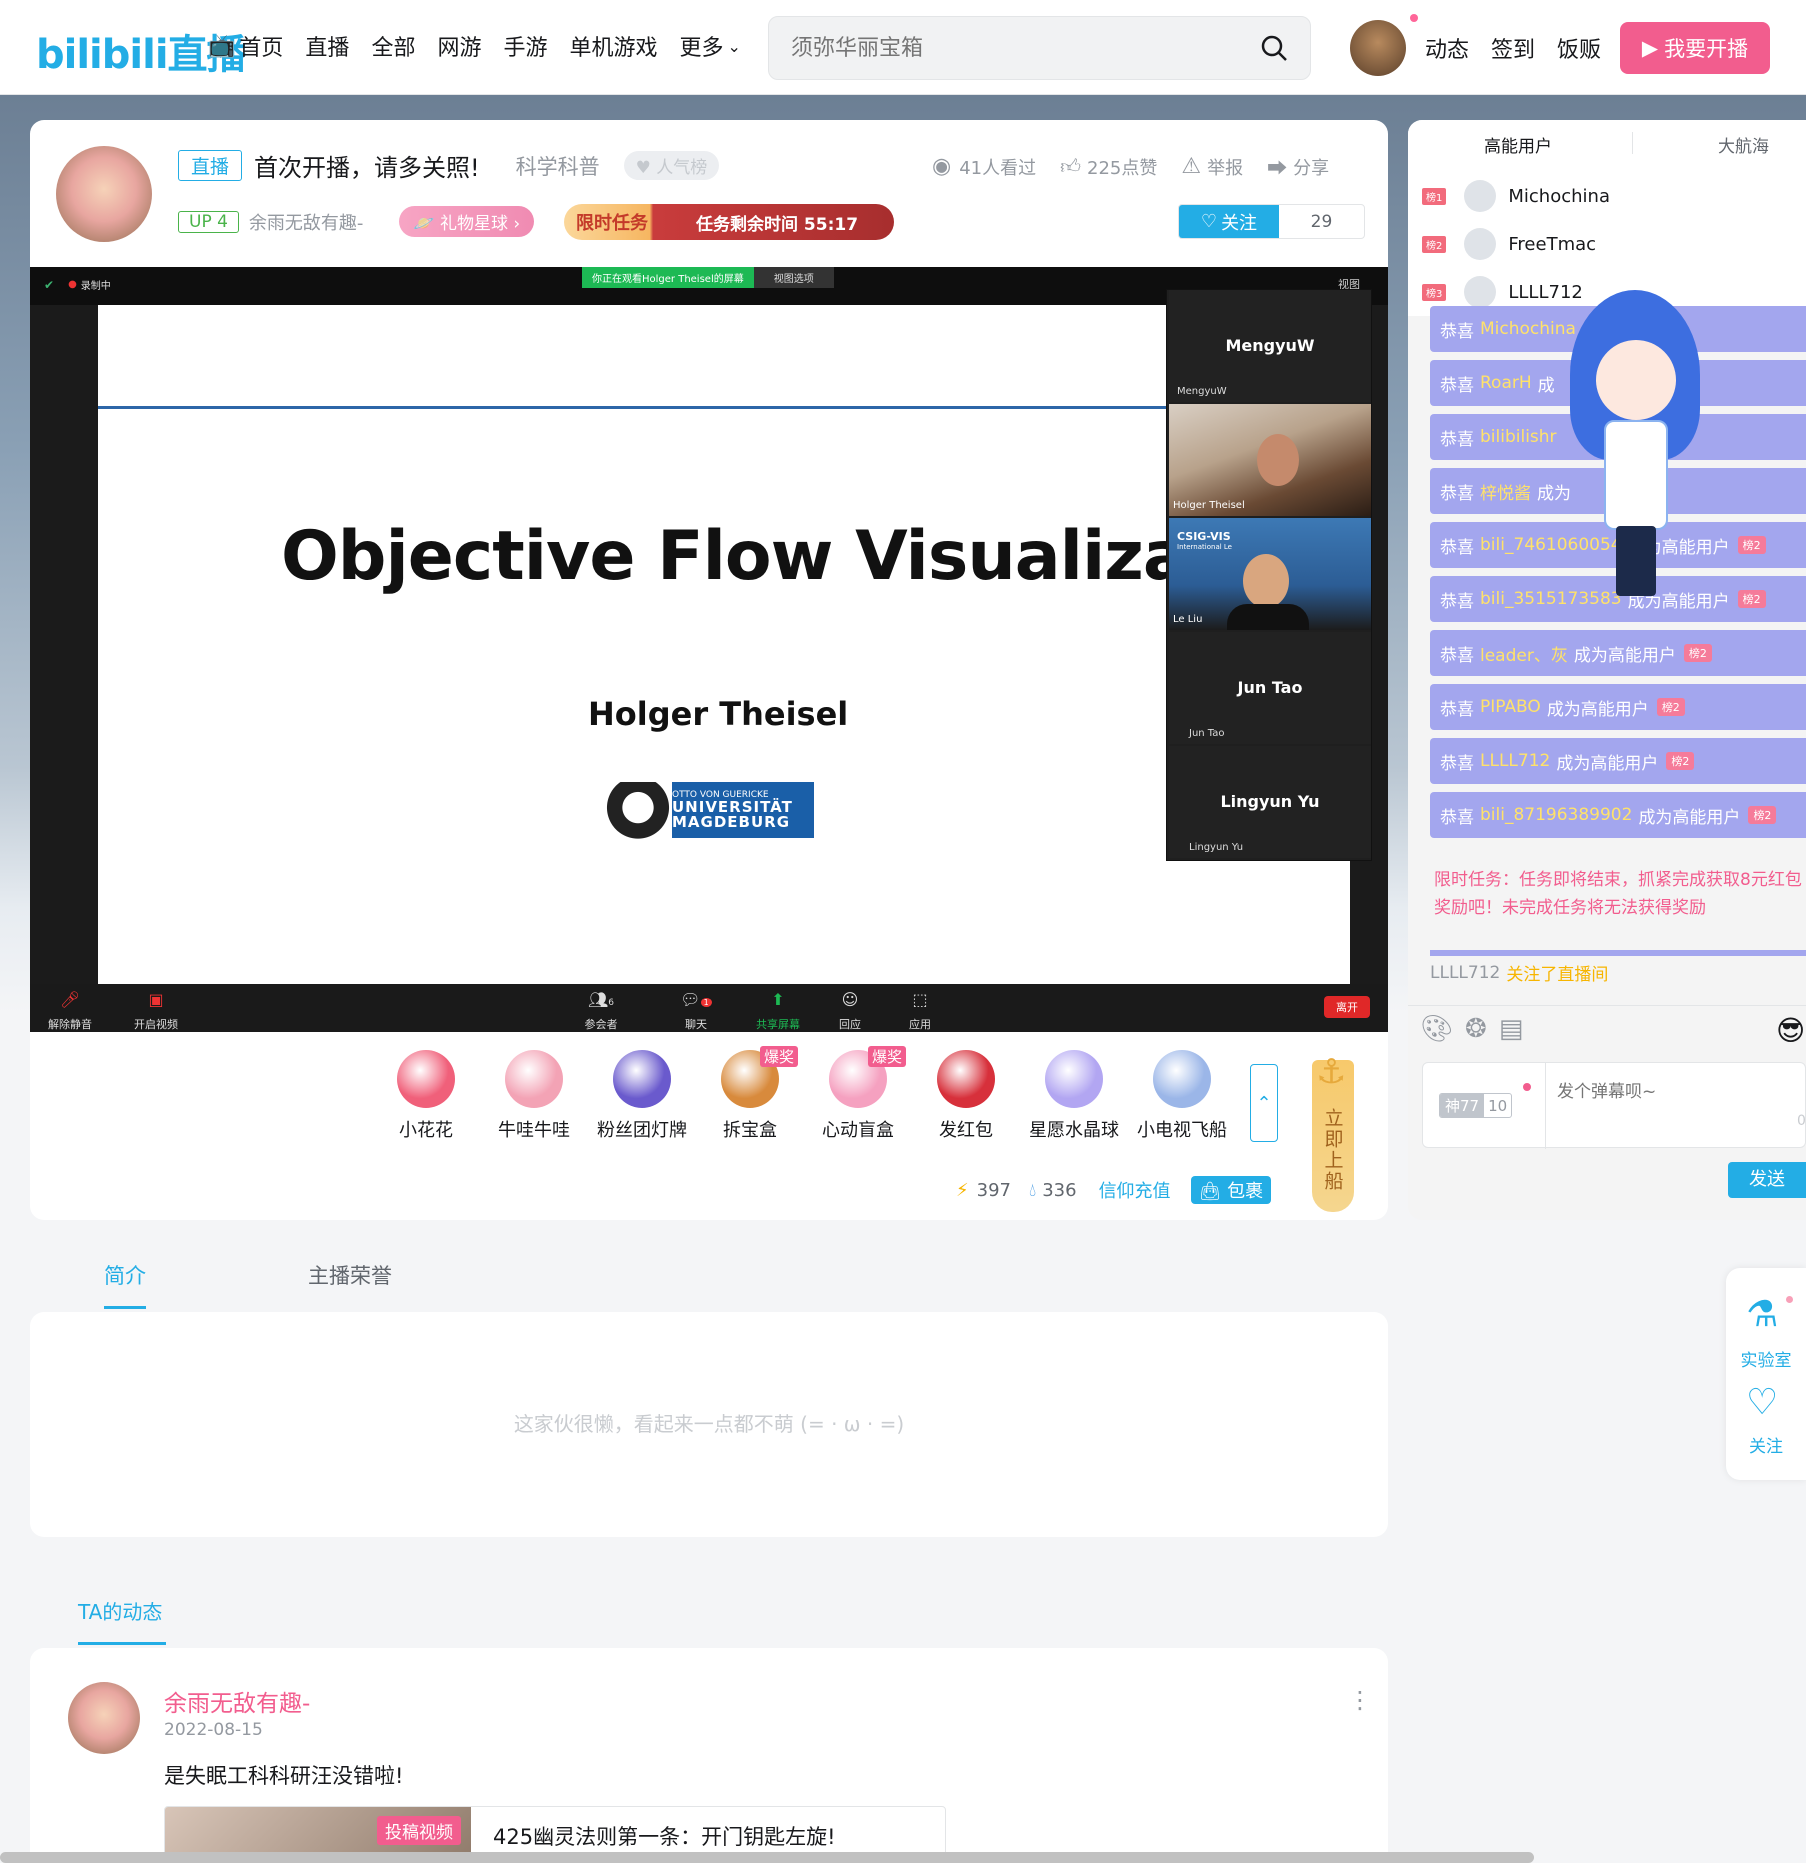 This screenshot has width=1806, height=1863. What do you see at coordinates (1231, 1190) in the screenshot?
I see `bag-button: 👜︎ 包裹` at bounding box center [1231, 1190].